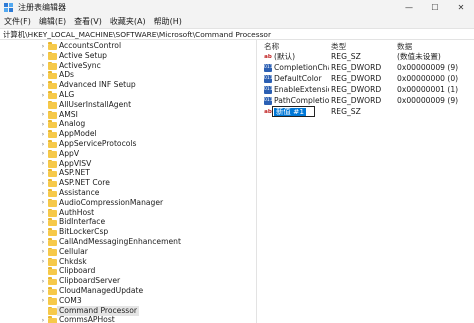 Image resolution: width=474 pixels, height=323 pixels. Describe the element at coordinates (404, 46) in the screenshot. I see `column-header-data: 数据` at that location.